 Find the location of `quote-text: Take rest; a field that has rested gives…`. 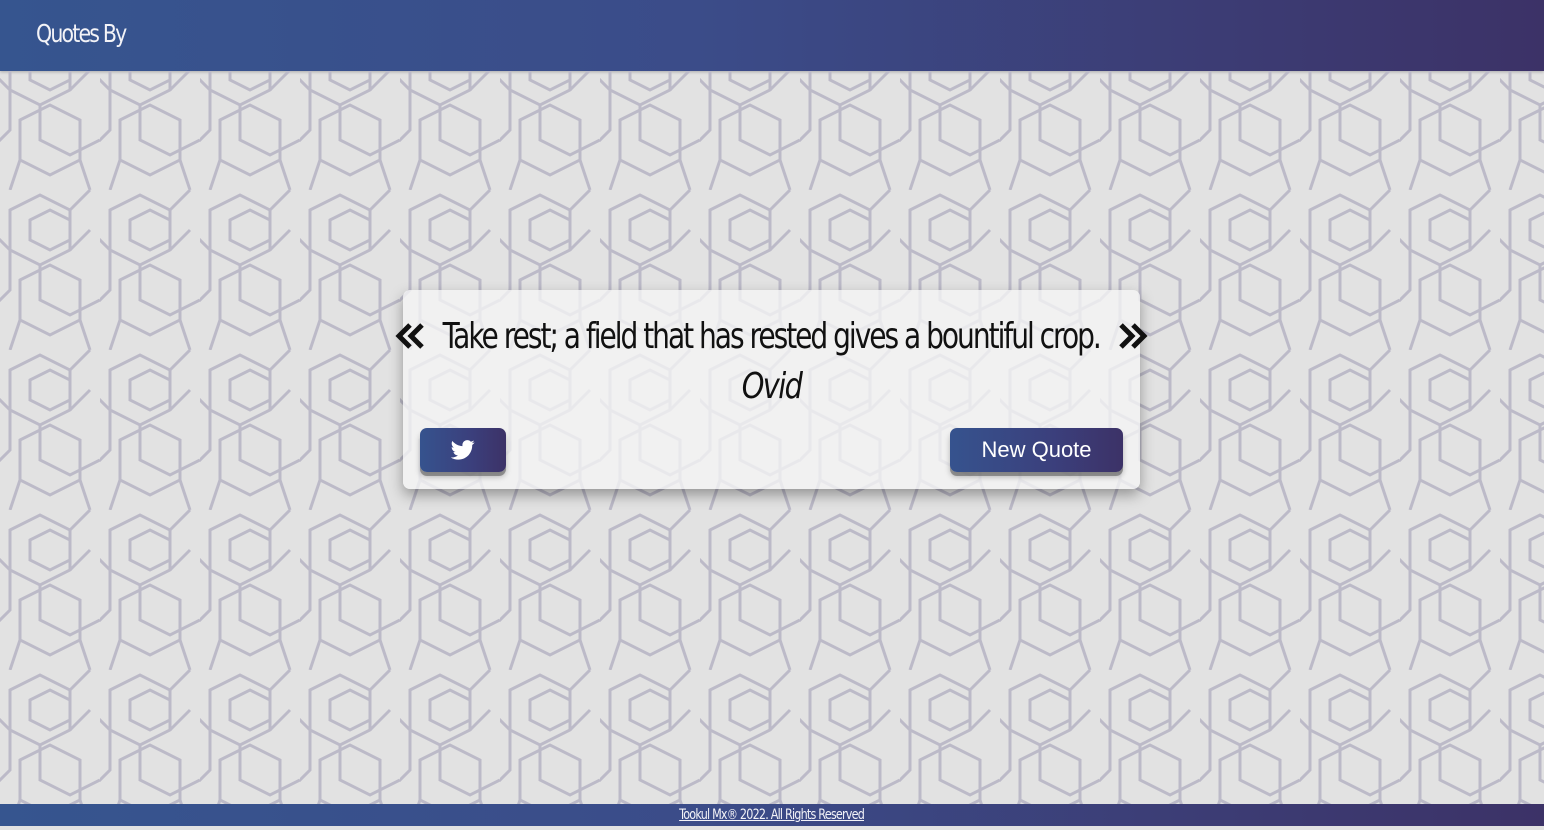

quote-text: Take rest; a field that has rested gives… is located at coordinates (772, 336).